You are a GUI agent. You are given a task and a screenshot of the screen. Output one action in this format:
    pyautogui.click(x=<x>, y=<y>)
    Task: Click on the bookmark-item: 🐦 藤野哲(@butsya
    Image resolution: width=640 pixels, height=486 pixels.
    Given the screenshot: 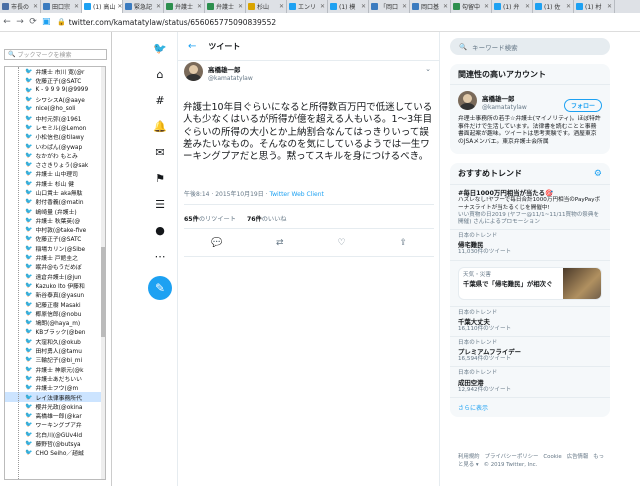 What is the action you would take?
    pyautogui.click(x=55, y=443)
    